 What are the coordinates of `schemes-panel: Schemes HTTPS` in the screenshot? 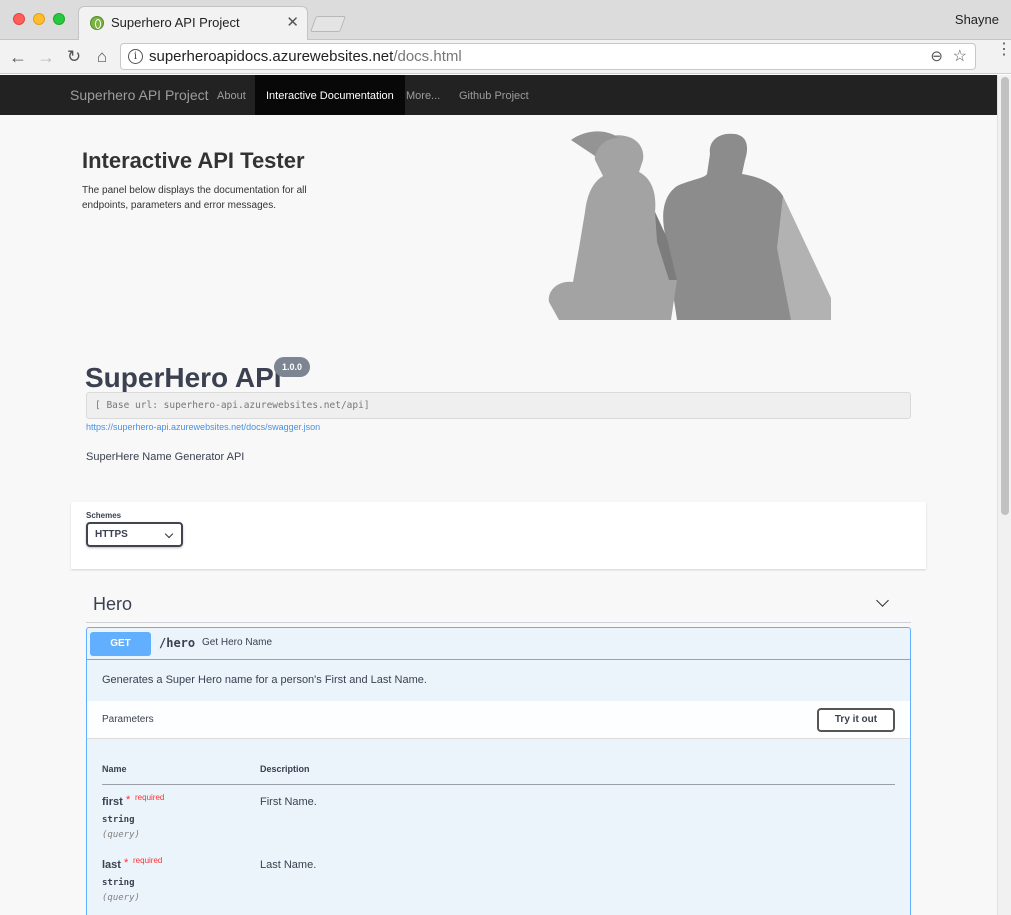 It's located at (498, 535).